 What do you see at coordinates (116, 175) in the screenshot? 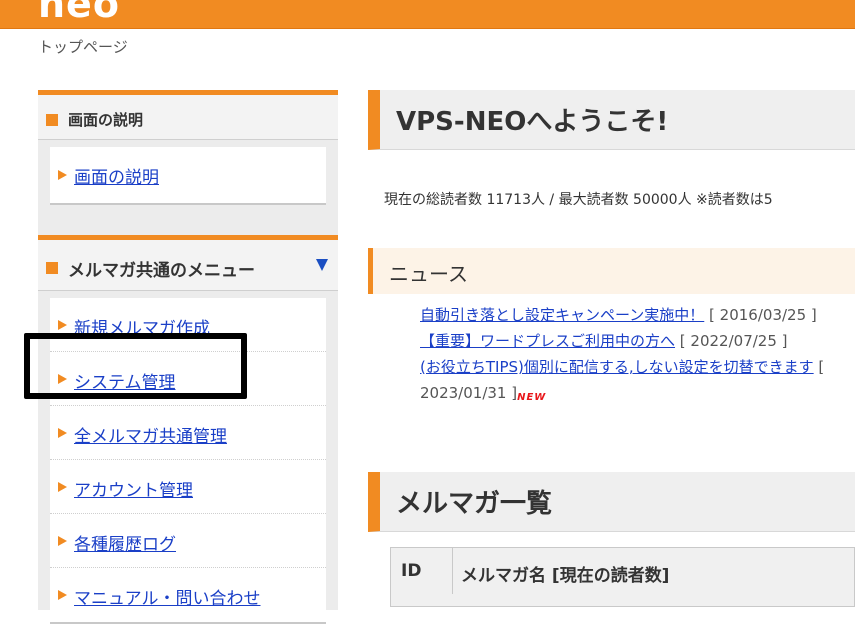
I see `sidebar-item-link: 画面の説明` at bounding box center [116, 175].